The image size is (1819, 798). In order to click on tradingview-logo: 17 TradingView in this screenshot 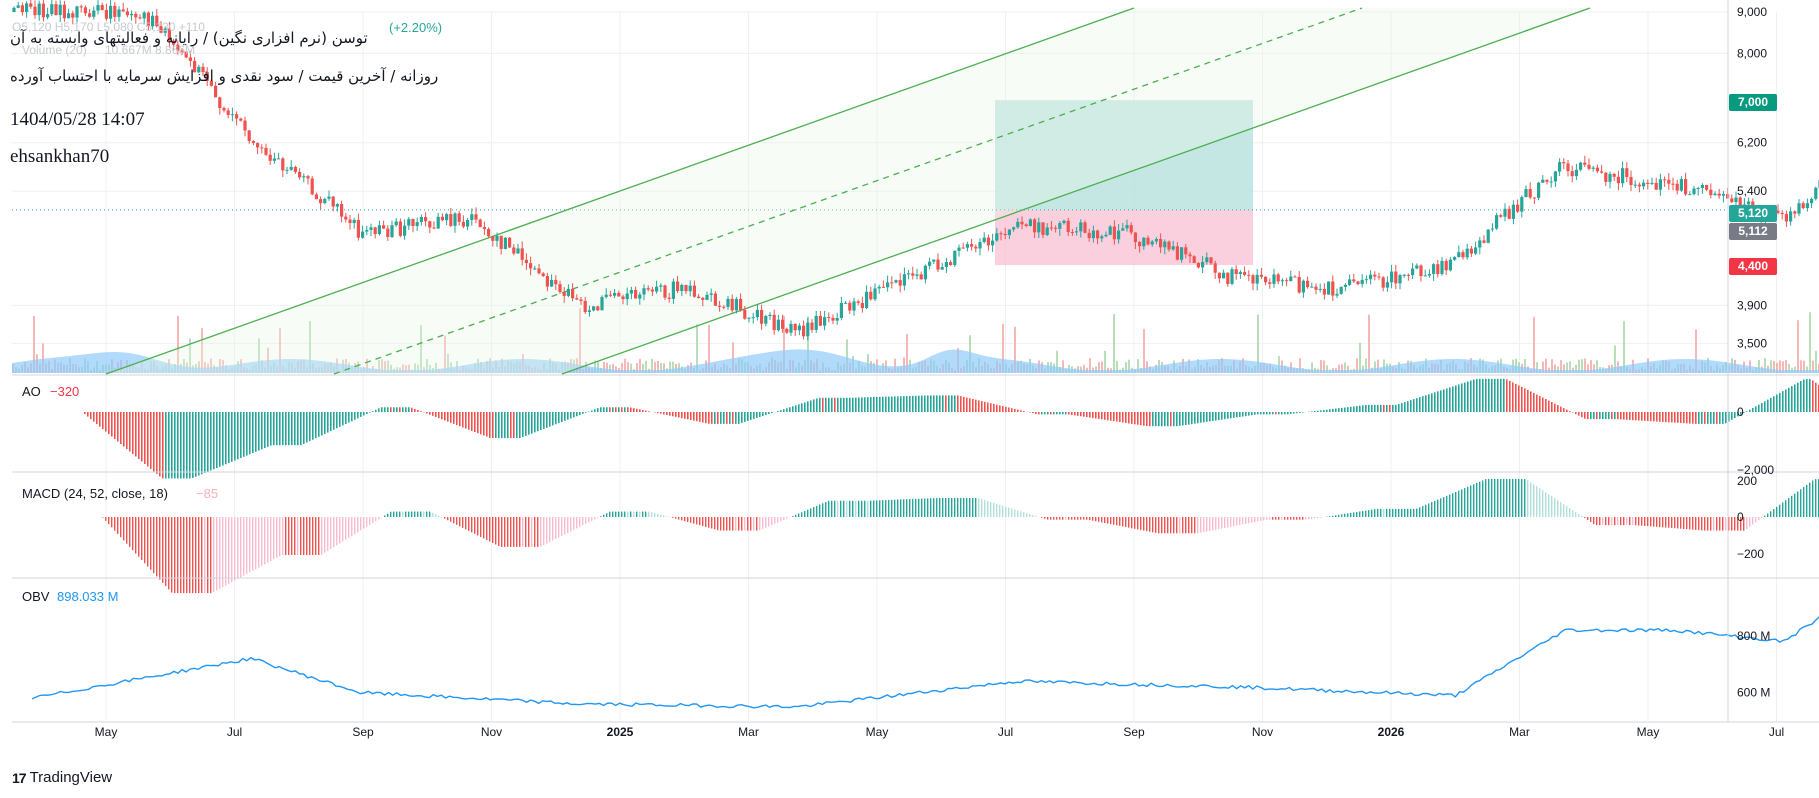, I will do `click(62, 777)`.